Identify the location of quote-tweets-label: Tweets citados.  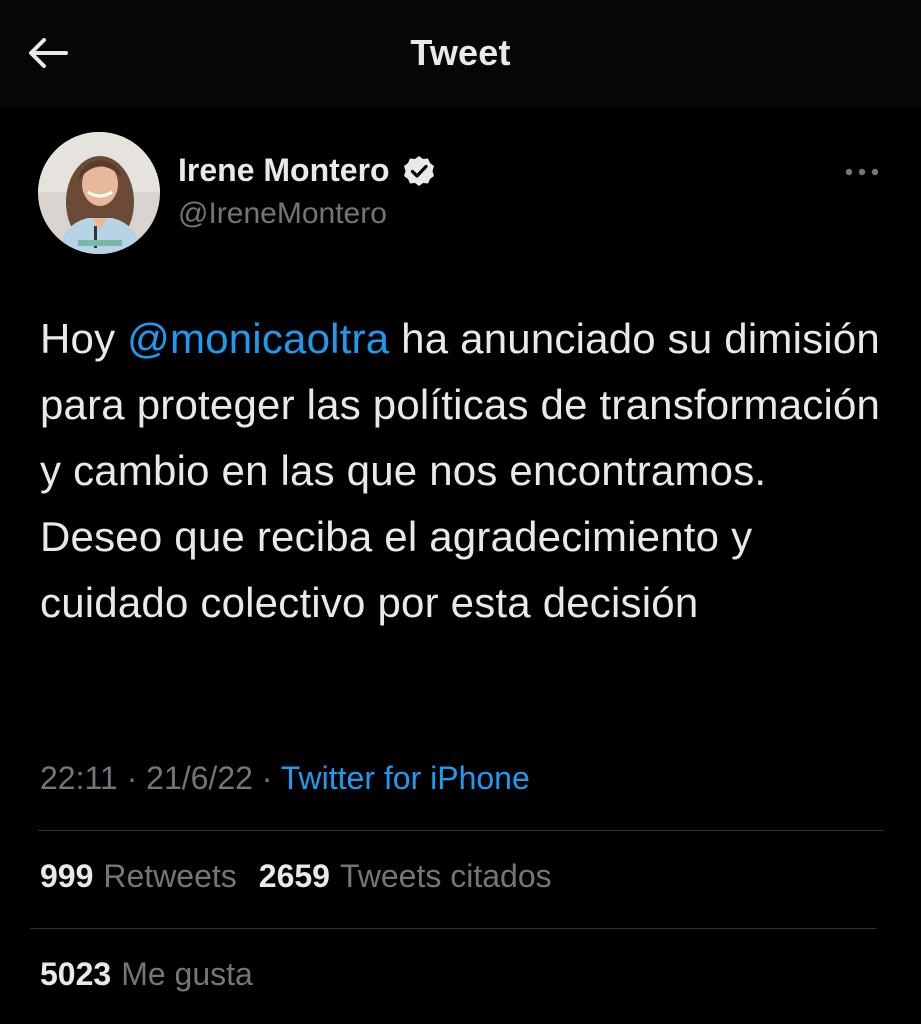
(445, 876).